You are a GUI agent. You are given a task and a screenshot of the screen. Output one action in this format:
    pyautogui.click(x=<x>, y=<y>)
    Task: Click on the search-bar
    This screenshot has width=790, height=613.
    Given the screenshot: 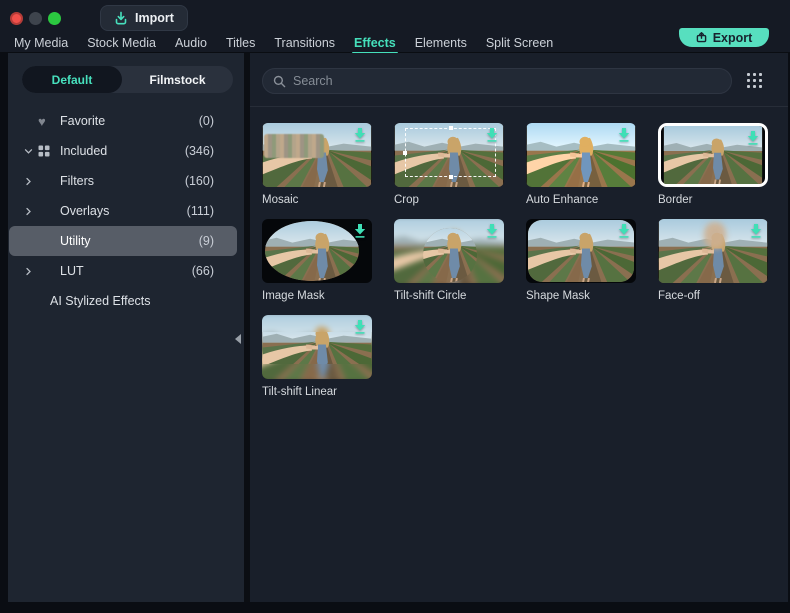 What is the action you would take?
    pyautogui.click(x=497, y=81)
    